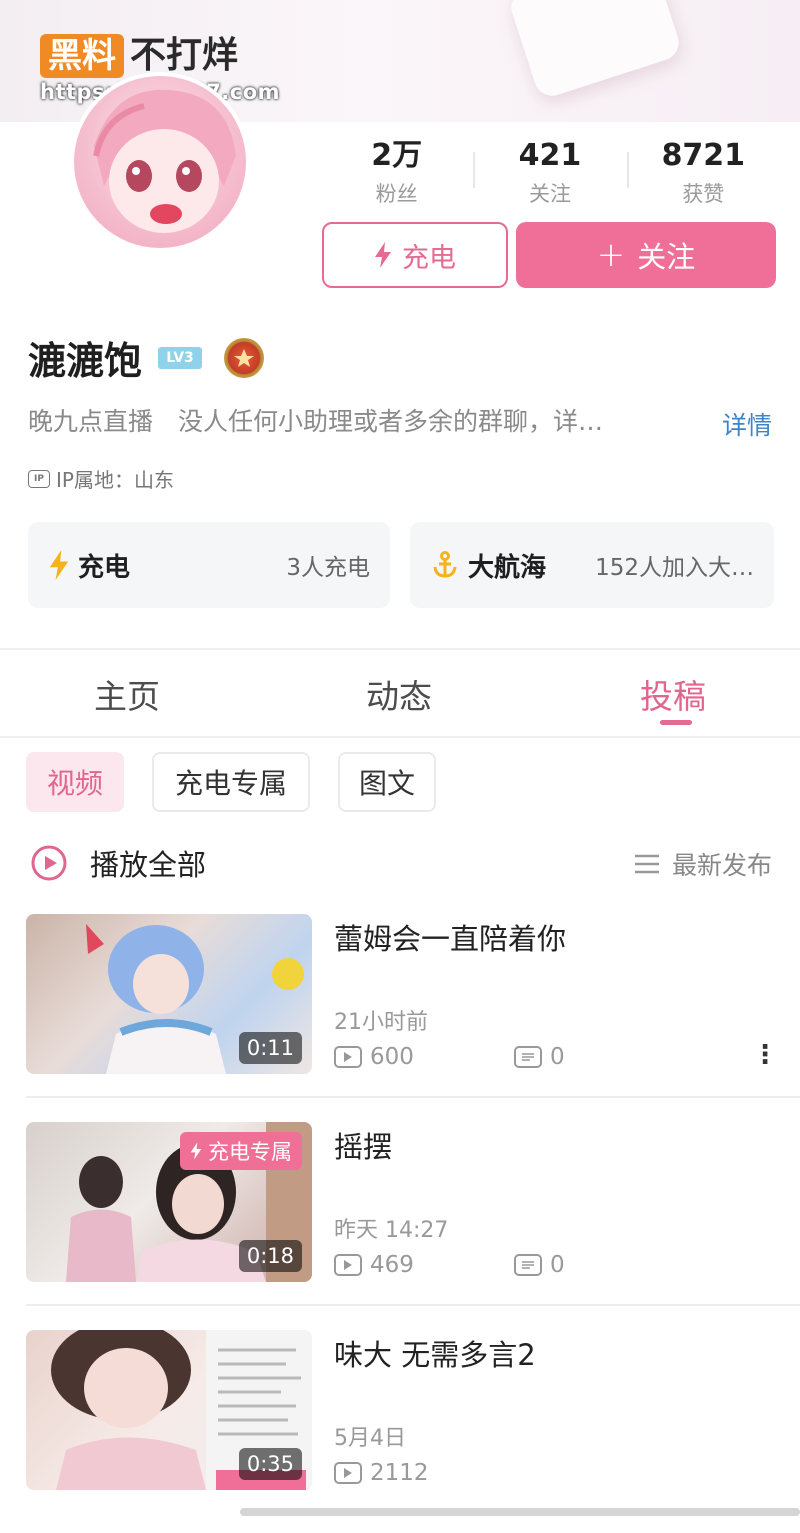 The height and width of the screenshot is (1533, 800). I want to click on view-count-value: 2112, so click(399, 1473).